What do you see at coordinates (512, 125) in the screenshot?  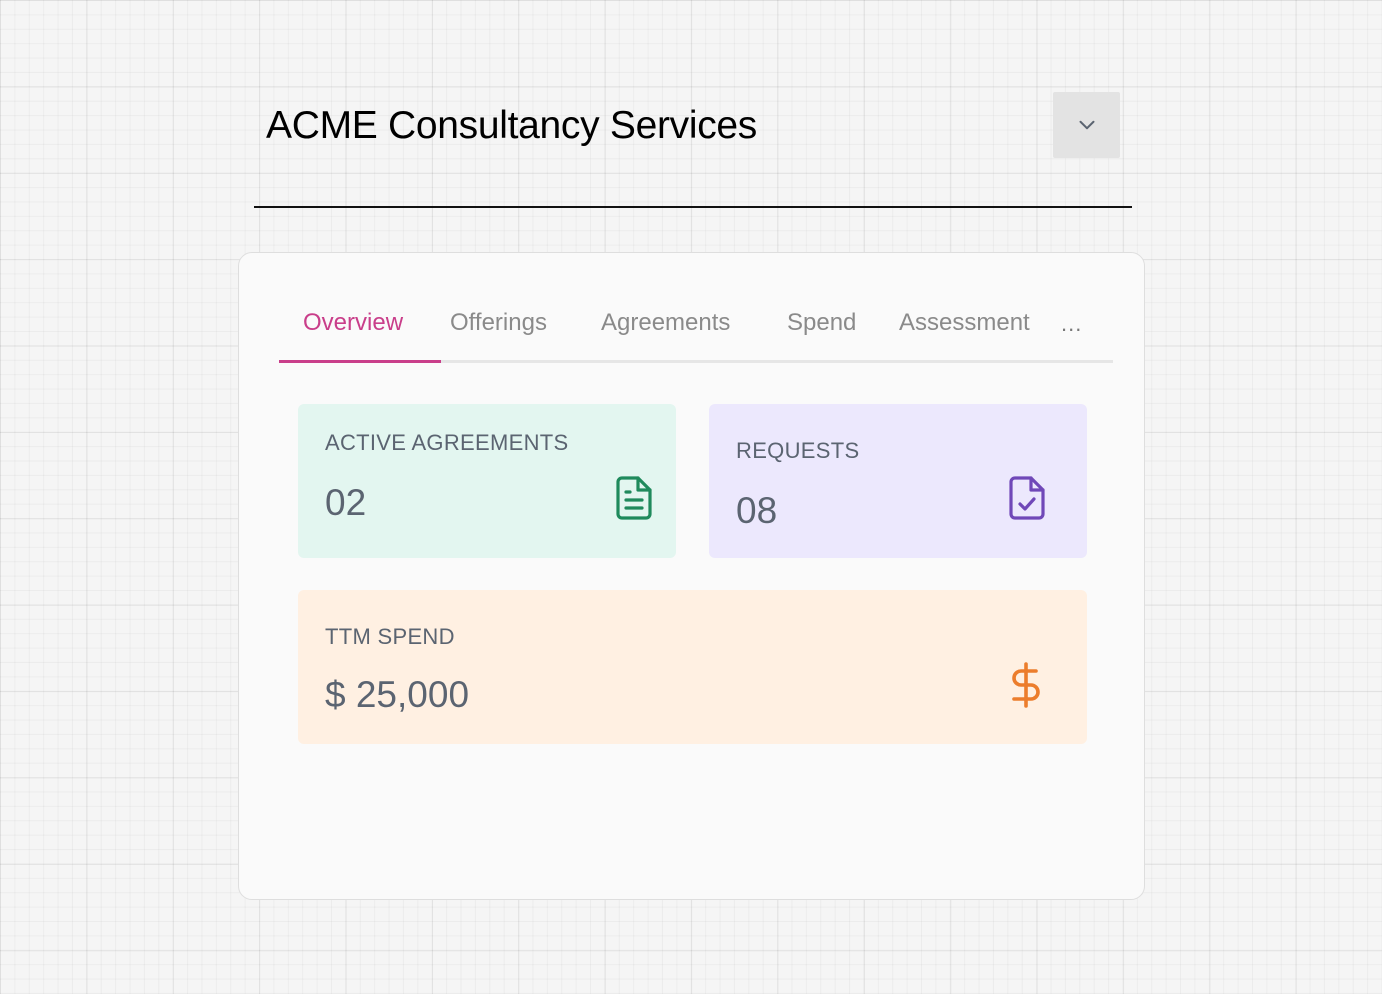 I see `page-title: ACME Consultancy Services` at bounding box center [512, 125].